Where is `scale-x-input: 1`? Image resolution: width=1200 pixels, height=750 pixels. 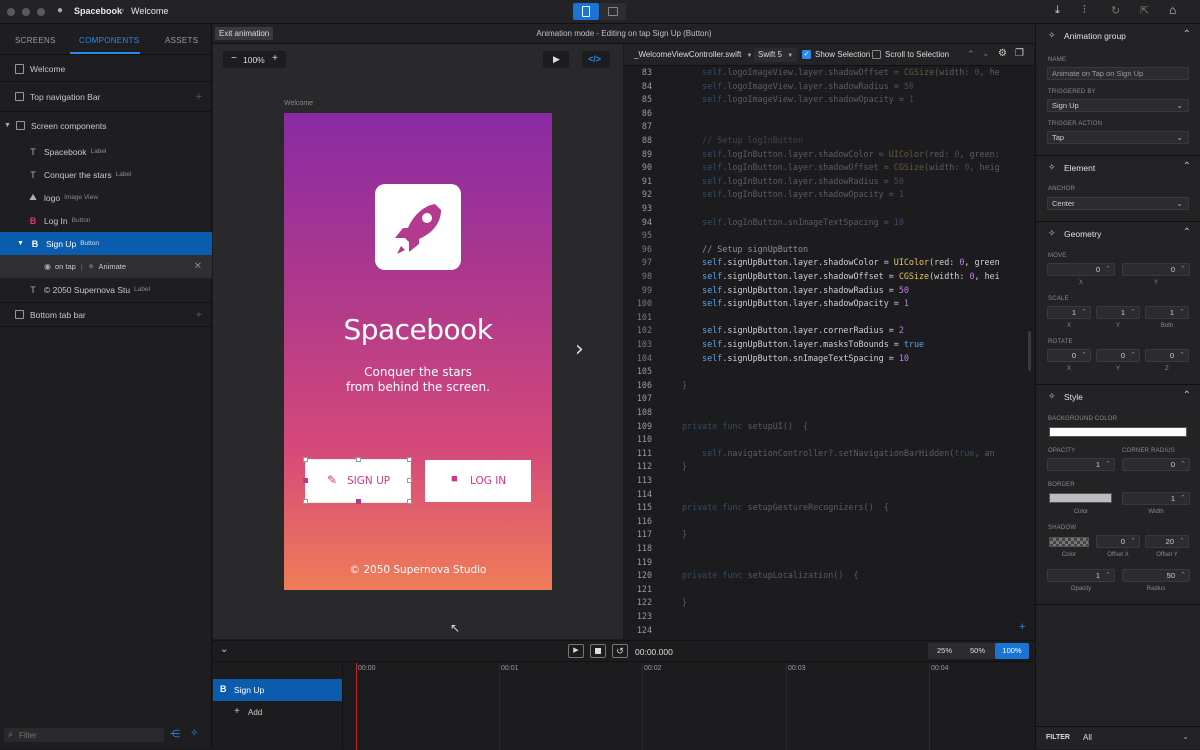 scale-x-input: 1 is located at coordinates (1069, 312).